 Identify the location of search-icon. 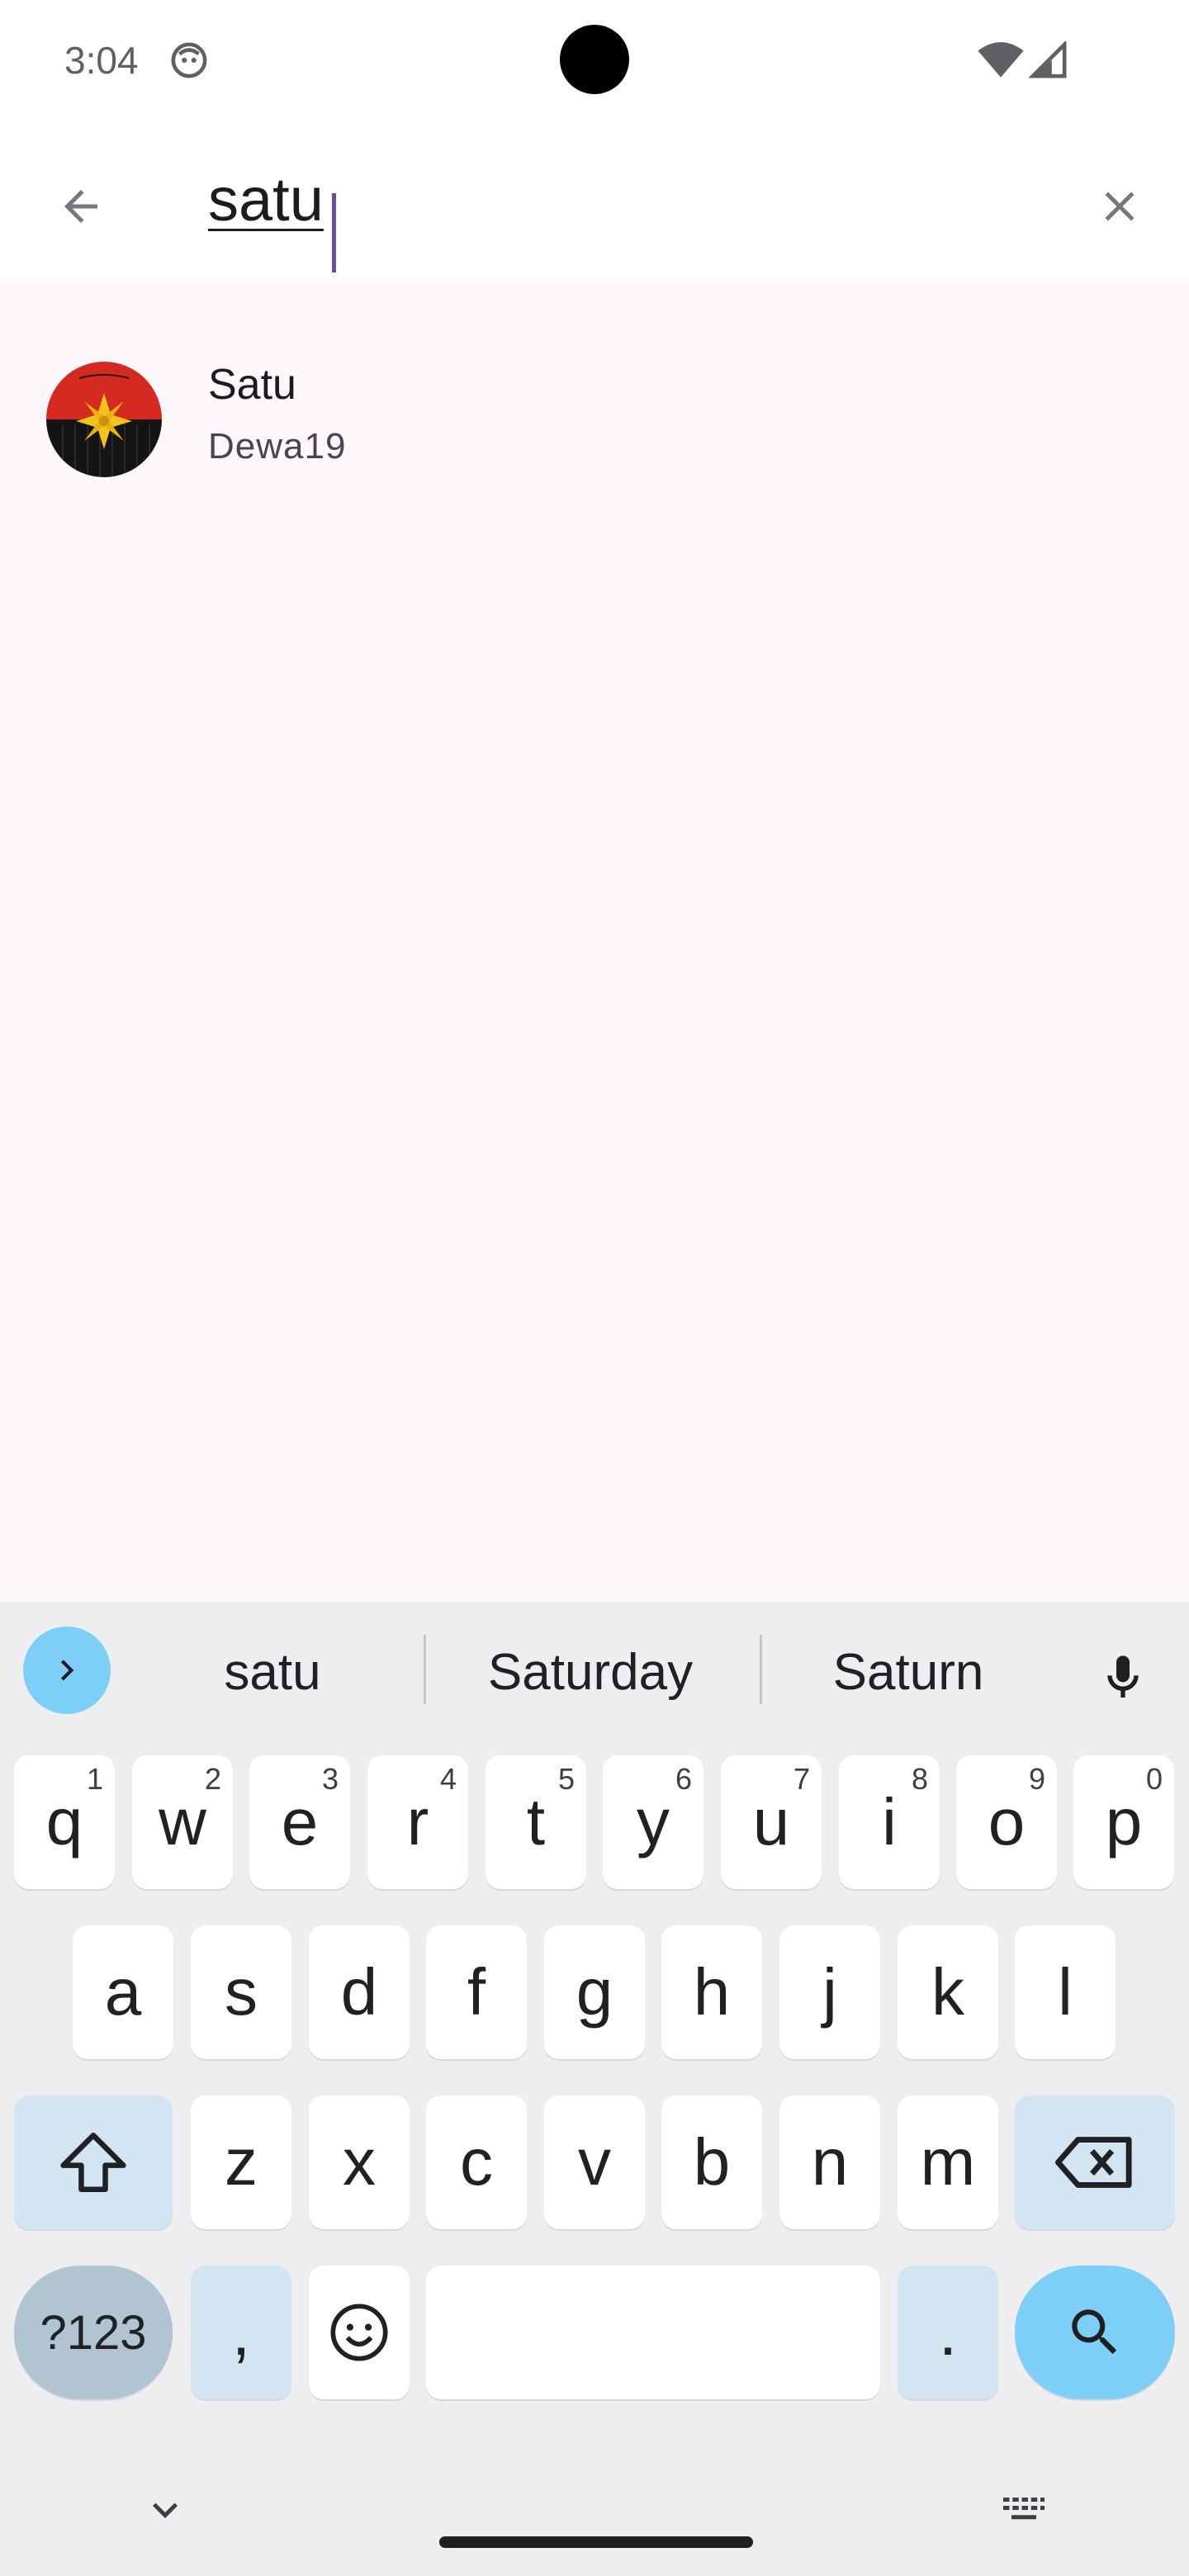
(1094, 2332).